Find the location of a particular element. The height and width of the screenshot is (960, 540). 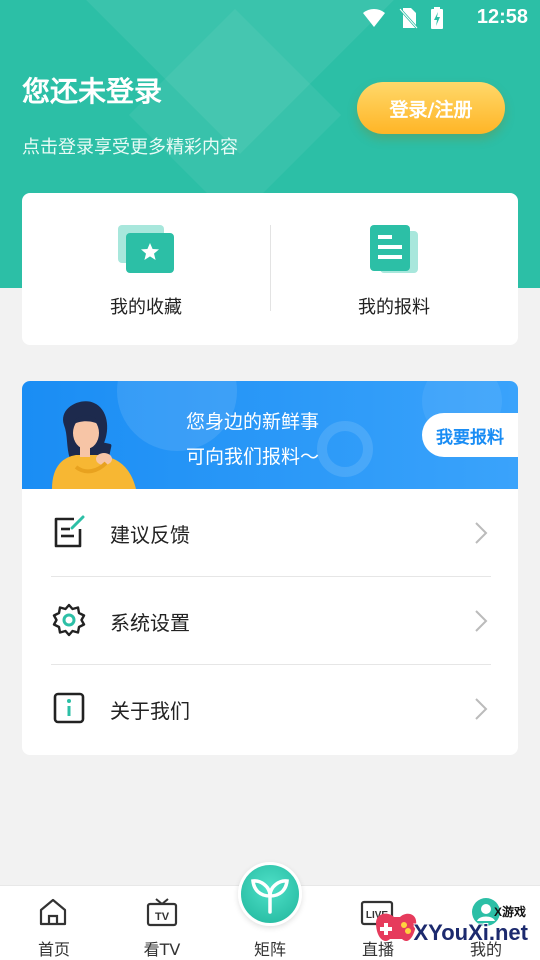

status-icons is located at coordinates (403, 18).